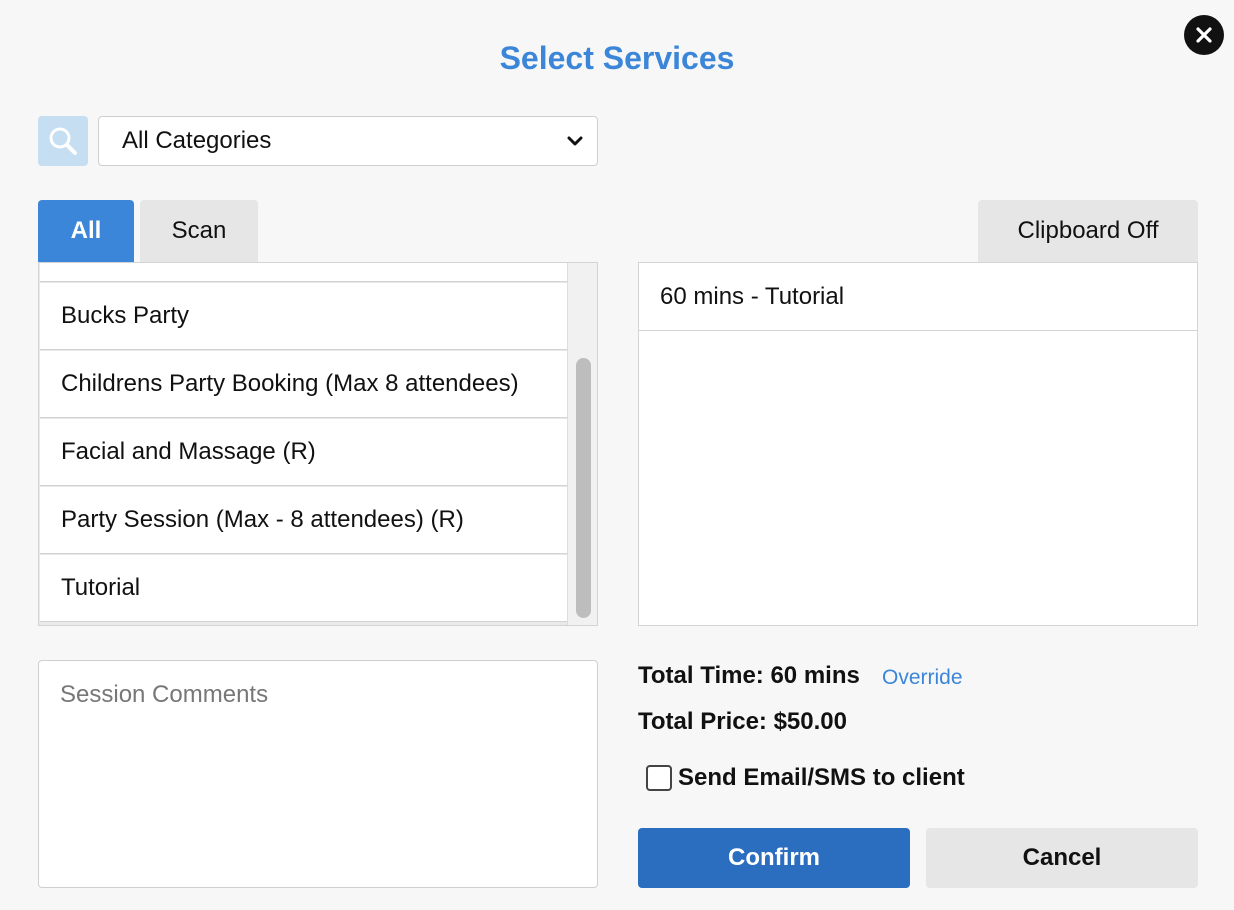  What do you see at coordinates (197, 140) in the screenshot?
I see `category-select-value: All Categories` at bounding box center [197, 140].